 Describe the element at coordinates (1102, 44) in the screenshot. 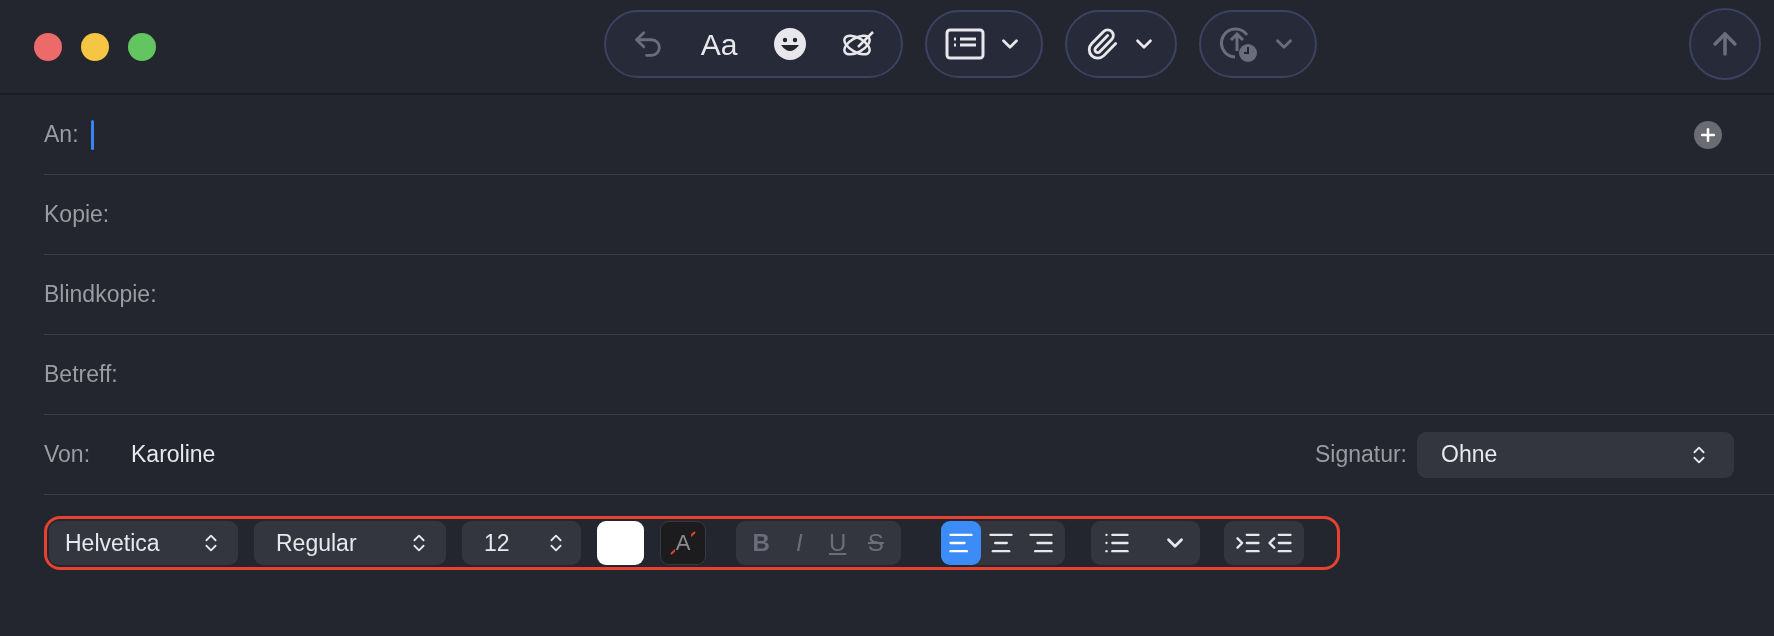

I see `paperclip-icon` at that location.